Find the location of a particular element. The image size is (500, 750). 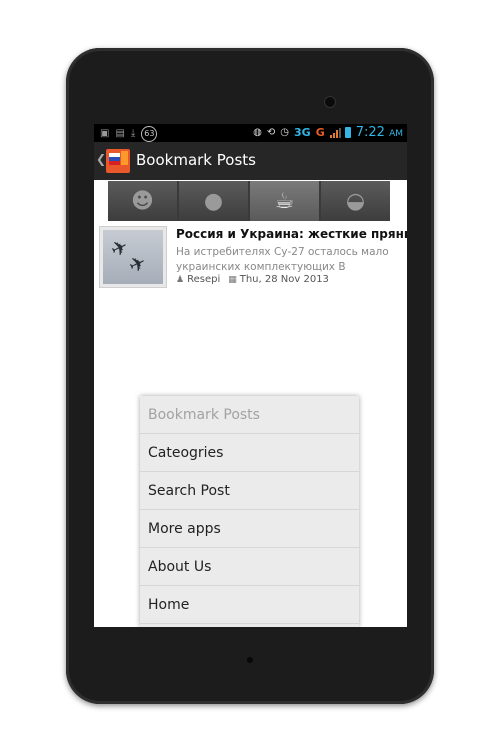

category-strip: ☻ ● ☕ ◒ is located at coordinates (249, 201).